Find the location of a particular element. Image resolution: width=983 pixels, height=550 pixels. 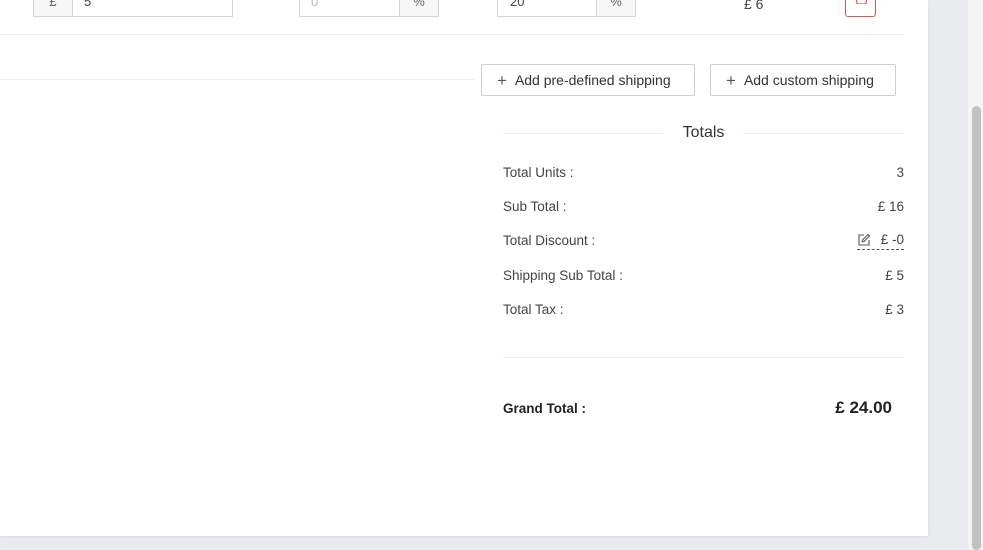

shipping-sub-total-value: £ 5 is located at coordinates (894, 275).